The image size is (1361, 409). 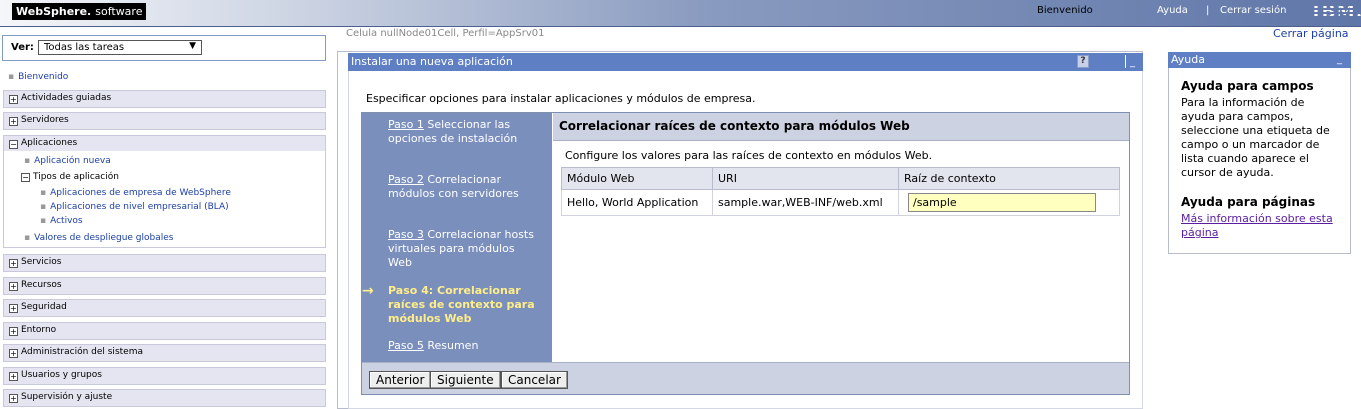 I want to click on step-link: Paso 2, so click(x=406, y=179).